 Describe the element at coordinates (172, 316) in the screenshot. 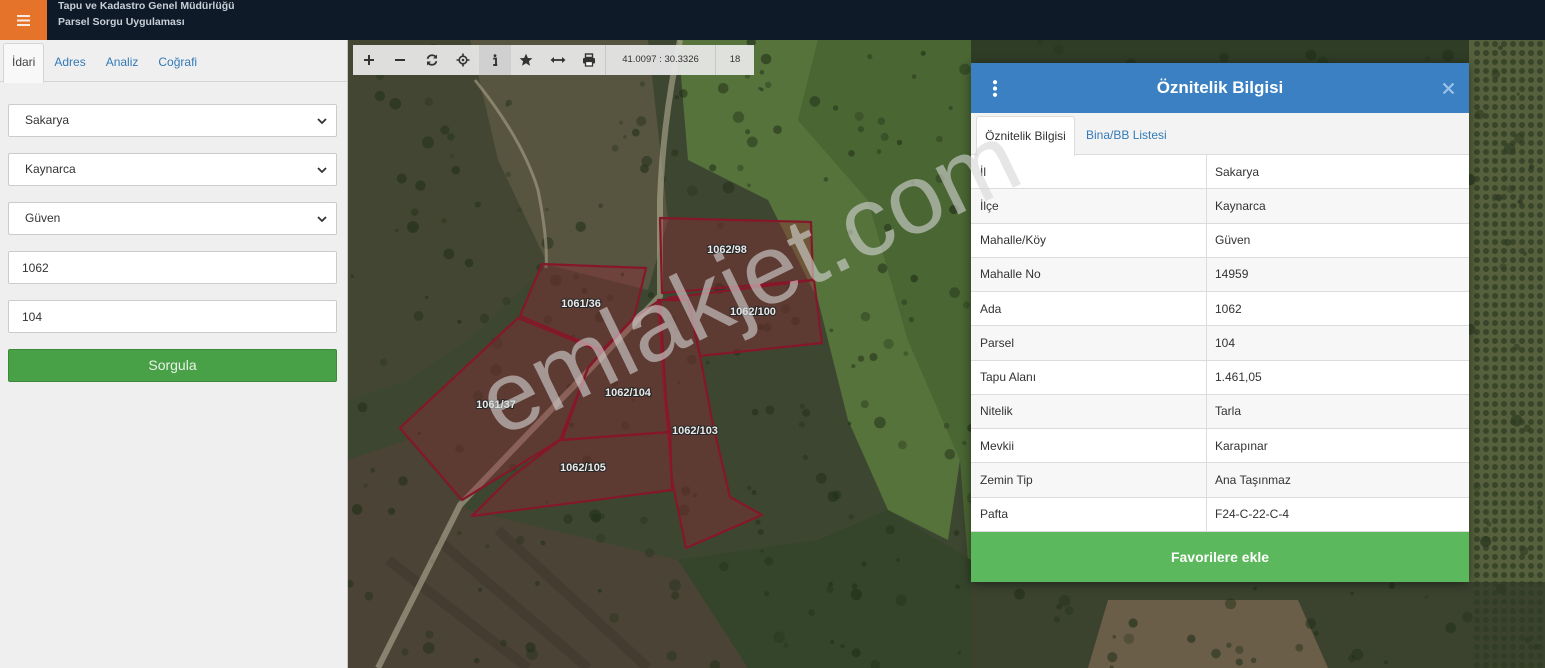

I see `parsel-input` at that location.